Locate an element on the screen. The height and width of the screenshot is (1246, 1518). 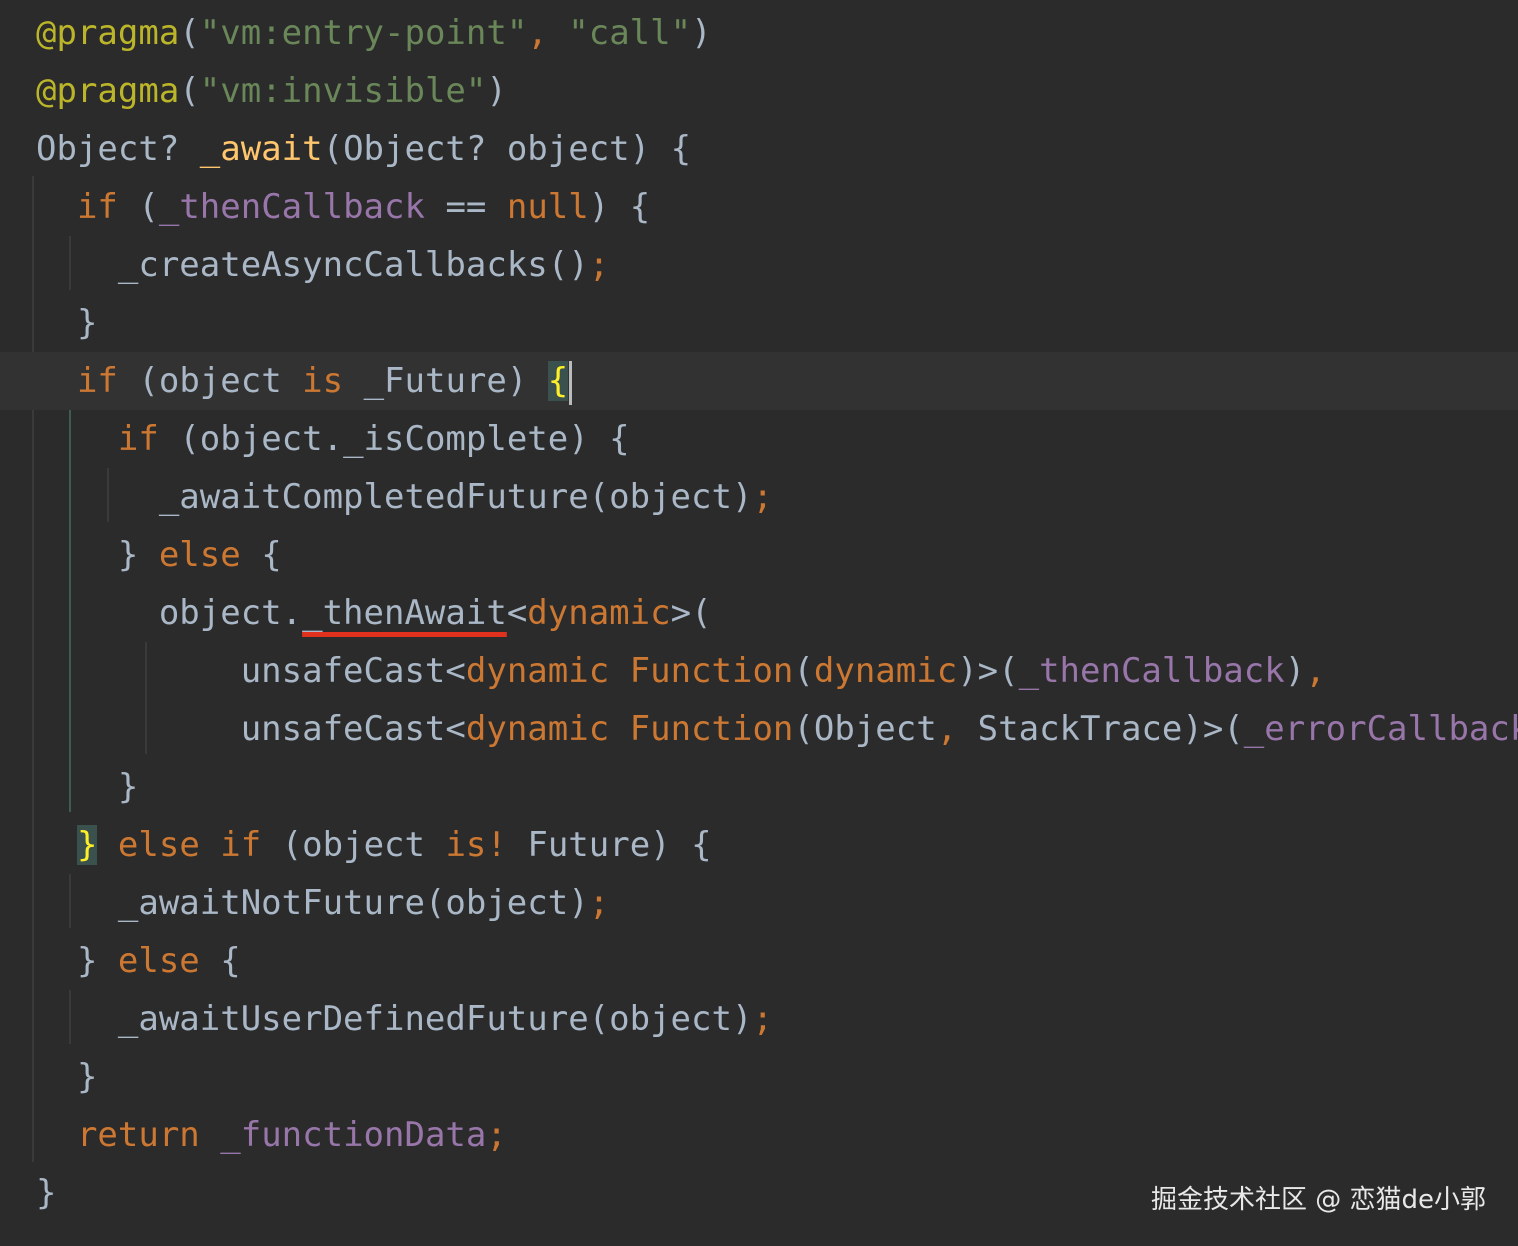
code-token: _awaitUserDefinedFuture(object) is located at coordinates (394, 1019).